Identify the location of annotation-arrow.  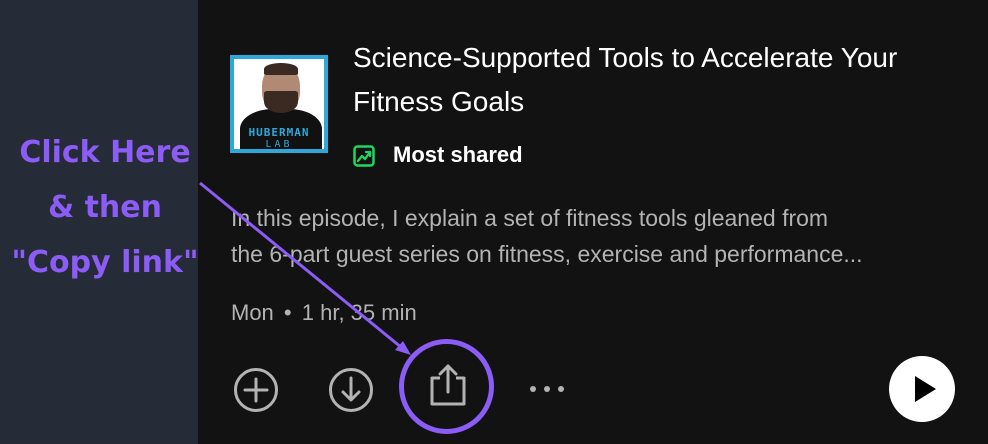
(305, 268).